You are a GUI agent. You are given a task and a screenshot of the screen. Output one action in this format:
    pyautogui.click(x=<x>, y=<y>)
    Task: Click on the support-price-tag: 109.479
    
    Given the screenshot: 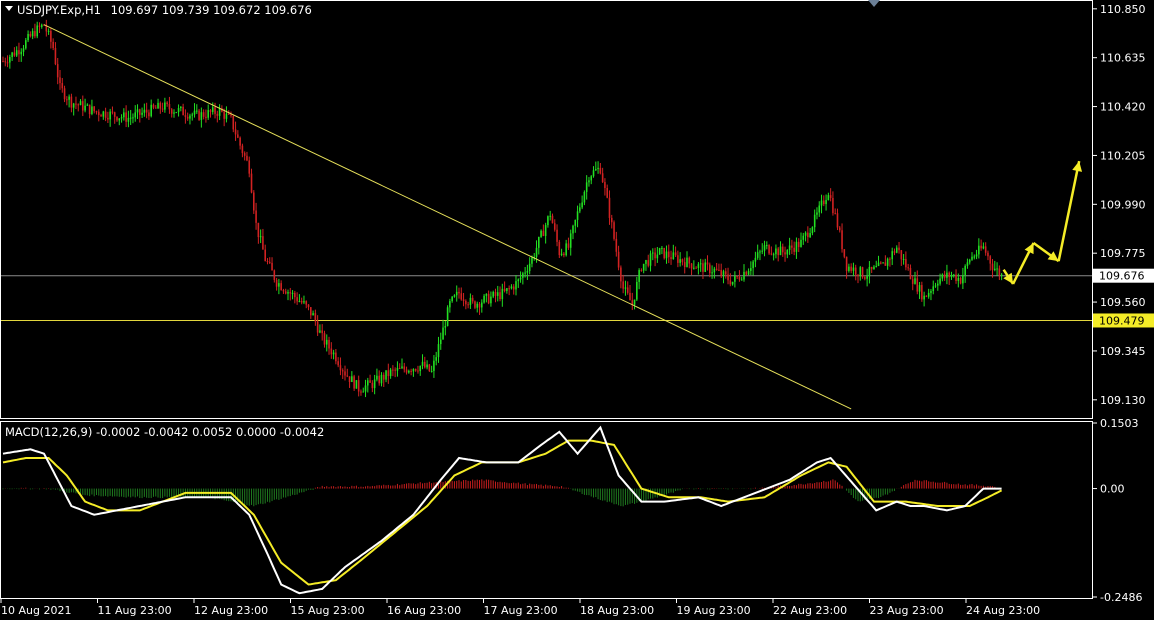 What is the action you would take?
    pyautogui.click(x=1123, y=320)
    